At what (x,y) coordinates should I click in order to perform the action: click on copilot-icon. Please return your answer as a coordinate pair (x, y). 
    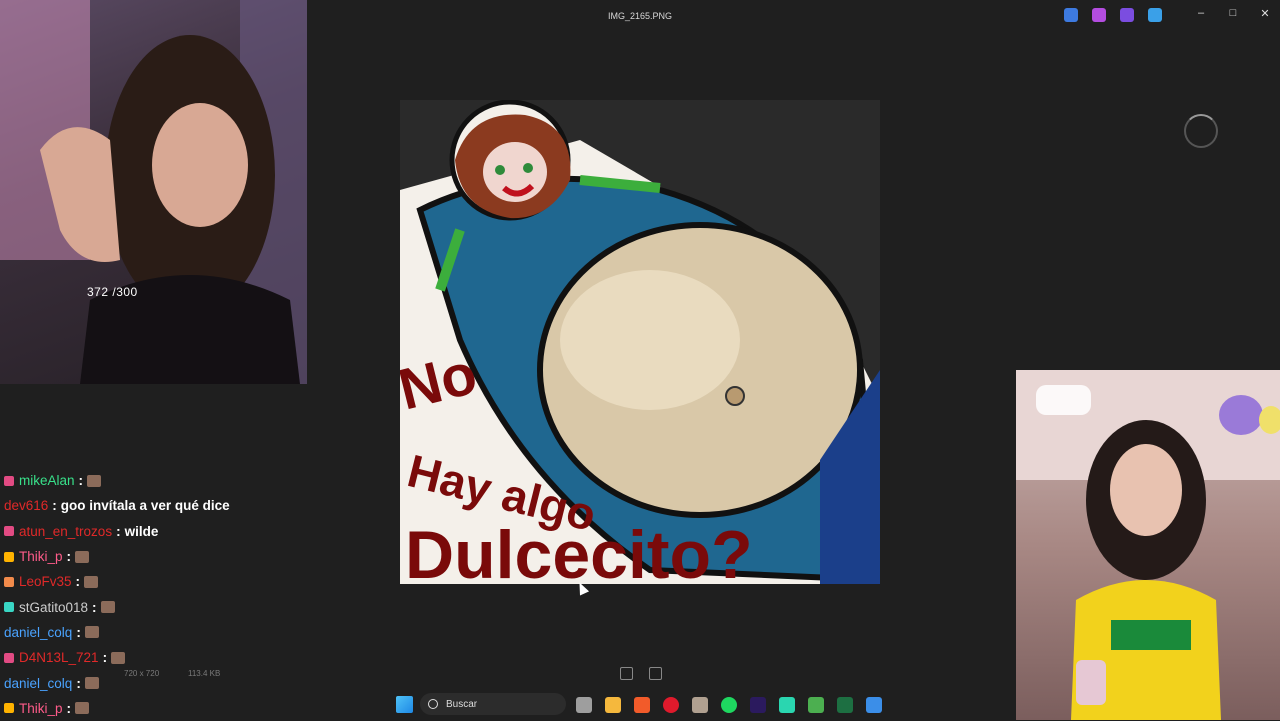
    Looking at the image, I should click on (1099, 15).